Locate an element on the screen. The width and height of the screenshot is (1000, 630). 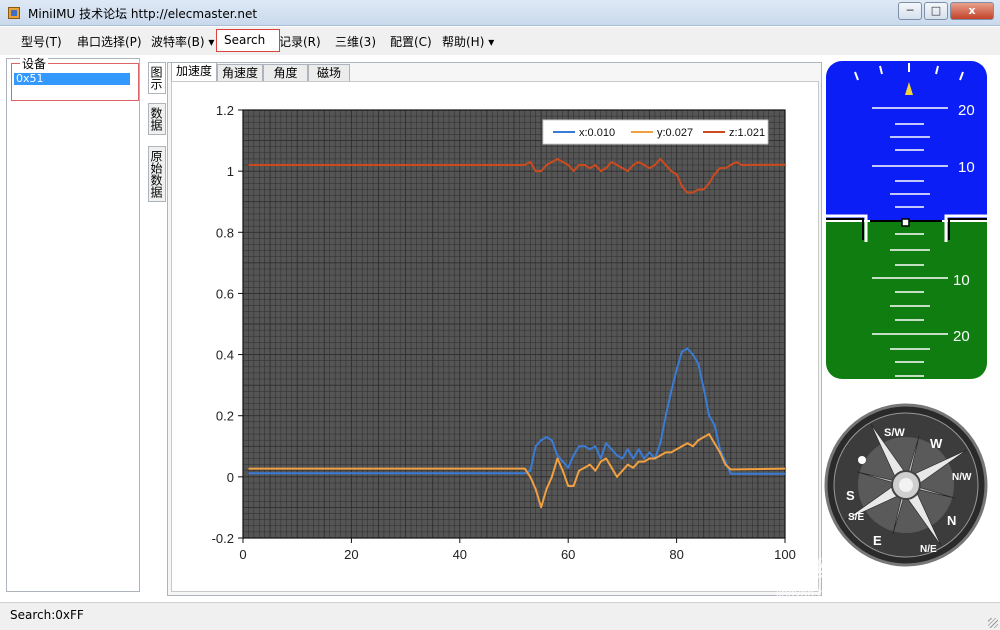
compass-label-se: S/E is located at coordinates (856, 517).